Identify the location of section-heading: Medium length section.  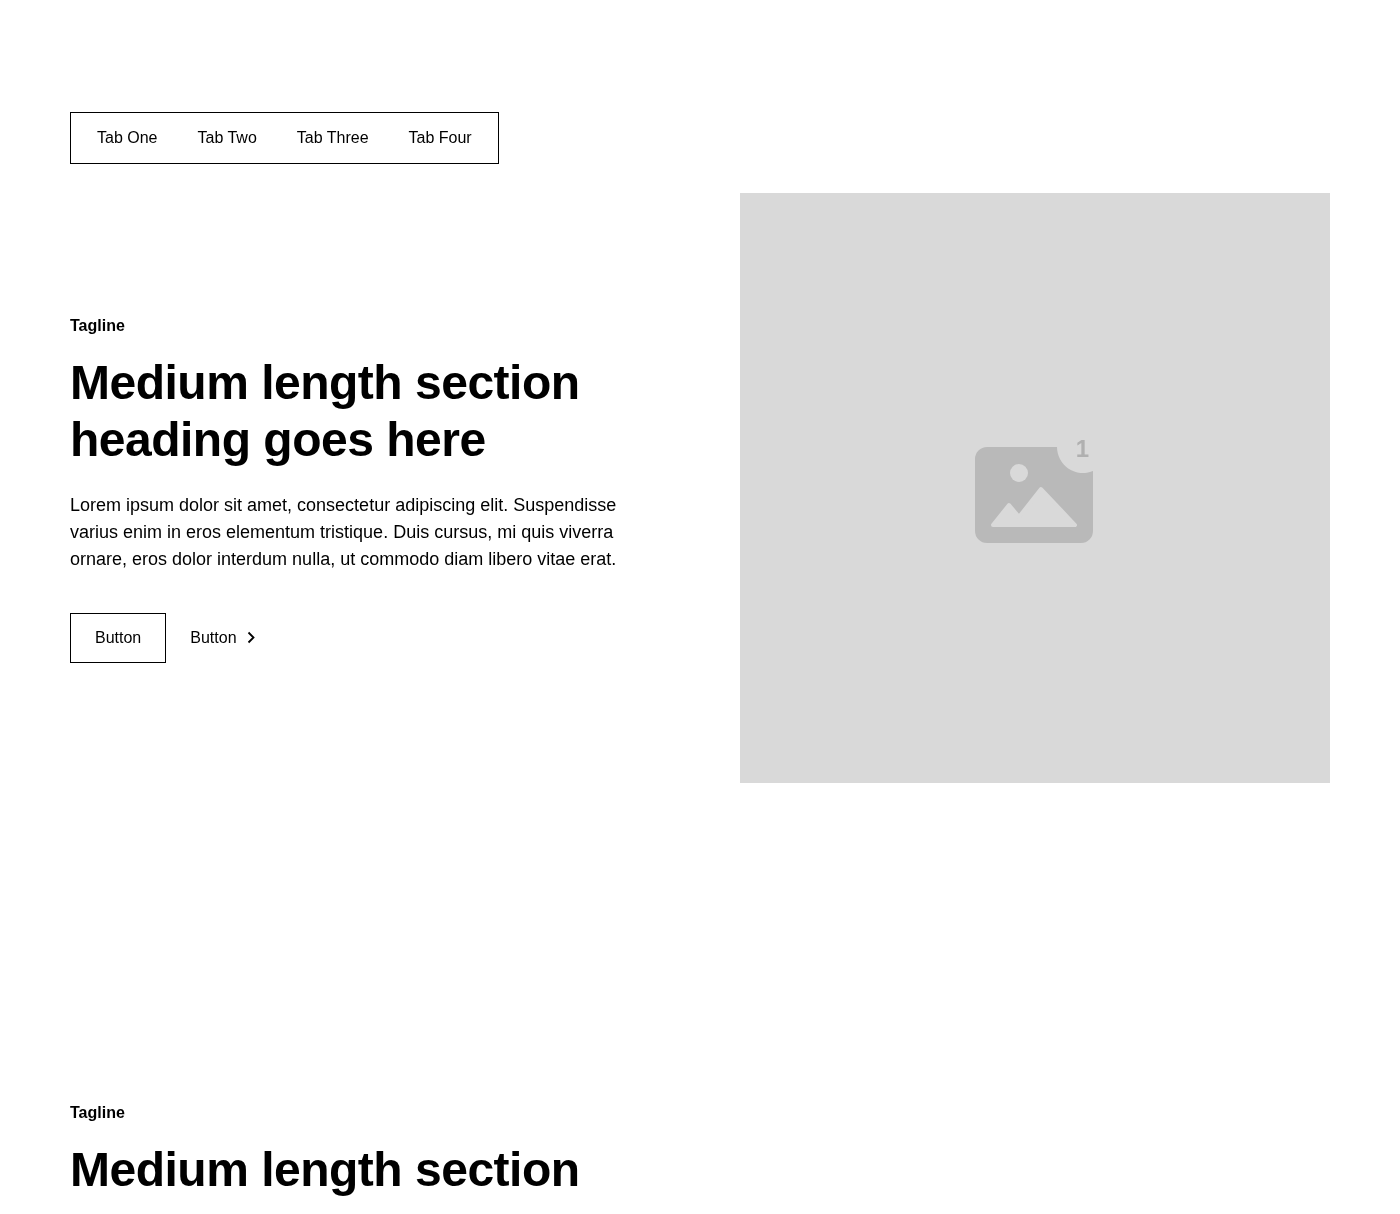
(325, 1170).